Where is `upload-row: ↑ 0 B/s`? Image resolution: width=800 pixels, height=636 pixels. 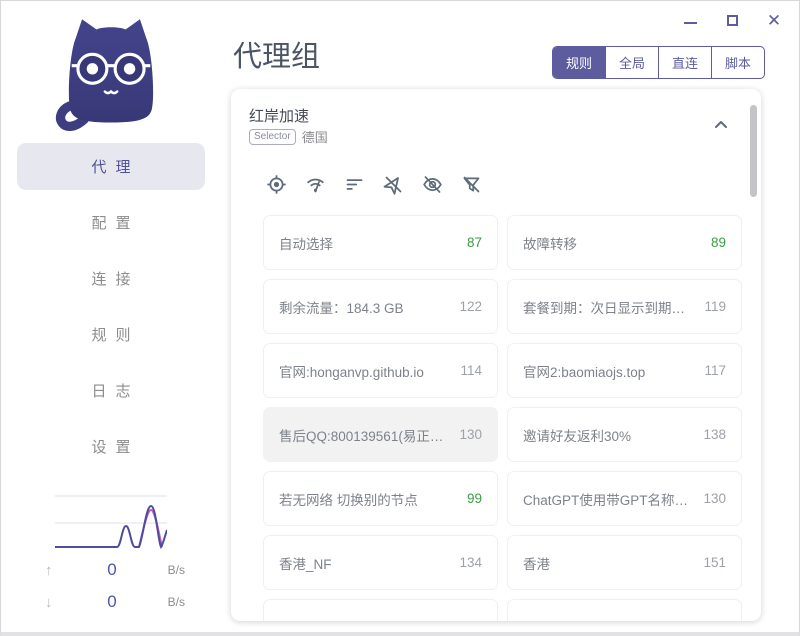
upload-row: ↑ 0 B/s is located at coordinates (115, 570).